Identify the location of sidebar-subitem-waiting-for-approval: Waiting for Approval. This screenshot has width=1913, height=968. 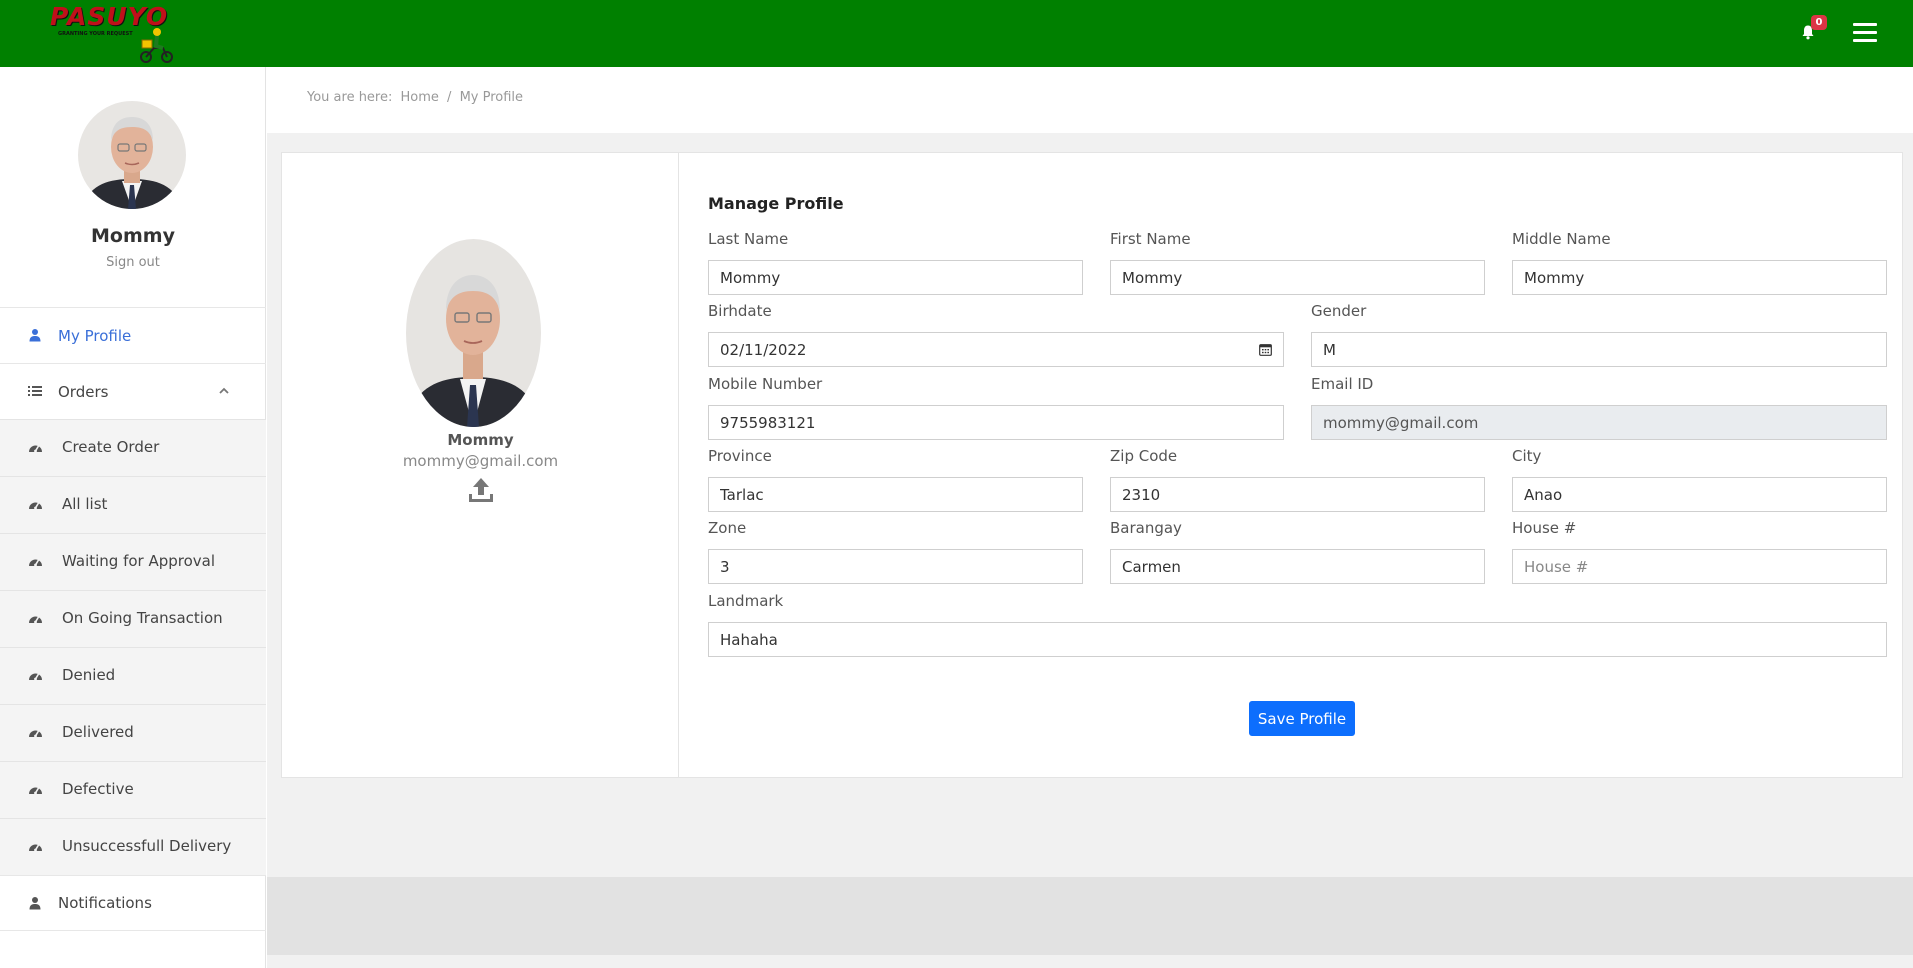
(133, 561).